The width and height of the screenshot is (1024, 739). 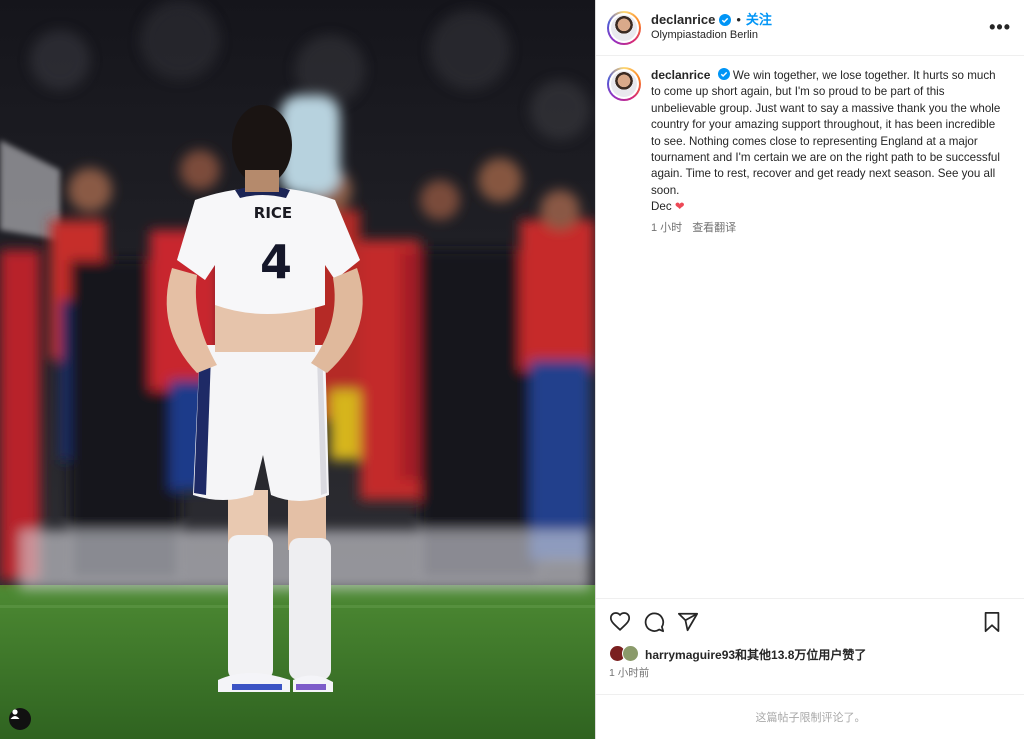 I want to click on username-link: declanrice, so click(x=683, y=20).